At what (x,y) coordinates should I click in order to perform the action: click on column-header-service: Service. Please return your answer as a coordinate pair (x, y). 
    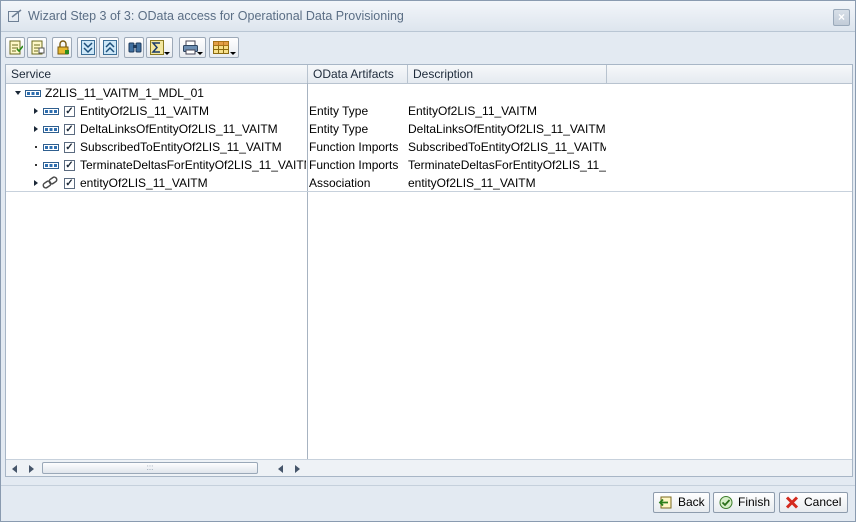
    Looking at the image, I should click on (157, 74).